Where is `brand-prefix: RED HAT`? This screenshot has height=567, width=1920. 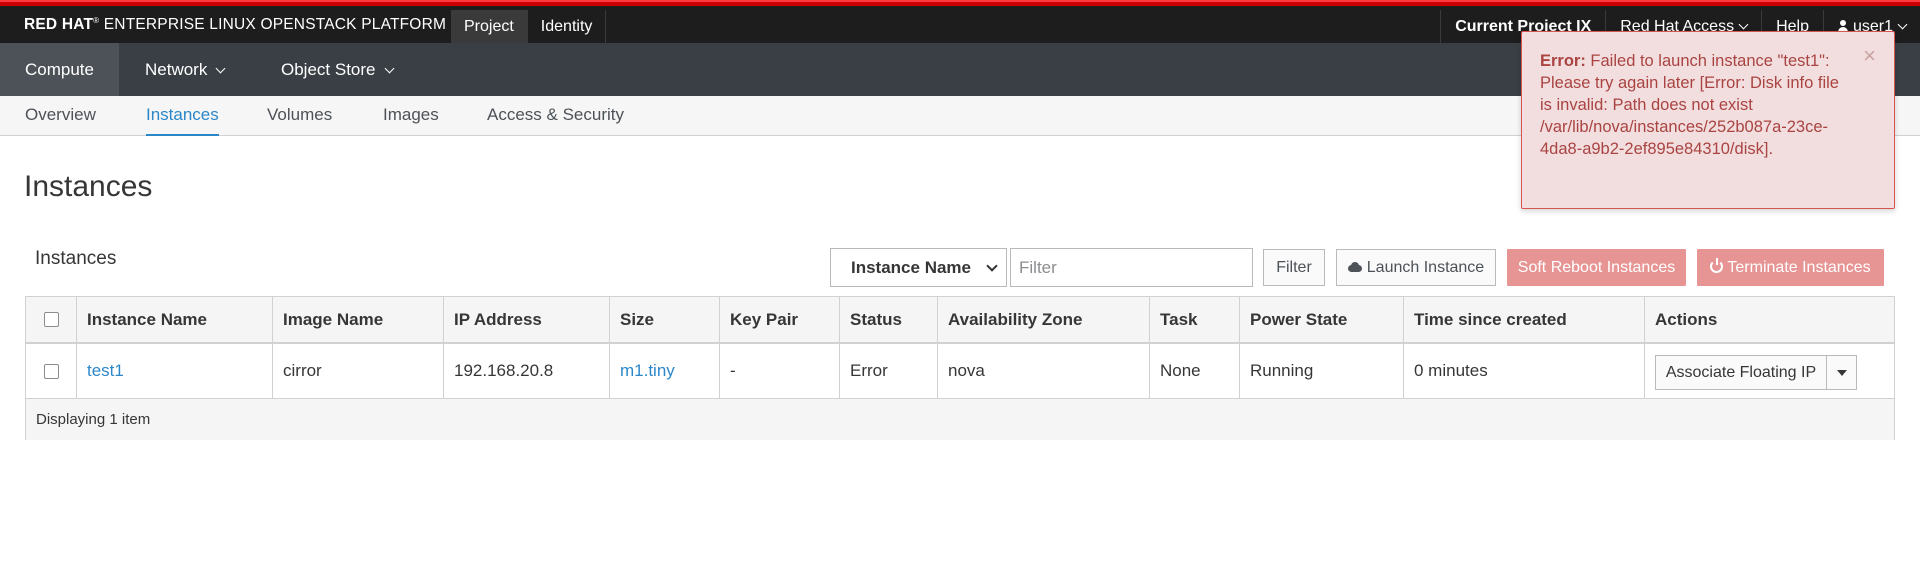
brand-prefix: RED HAT is located at coordinates (59, 25).